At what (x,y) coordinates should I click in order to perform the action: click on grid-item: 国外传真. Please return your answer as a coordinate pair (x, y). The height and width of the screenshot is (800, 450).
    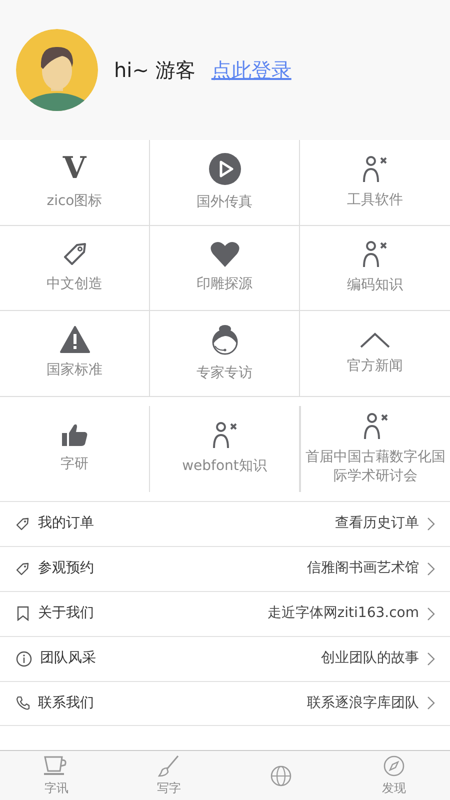
    Looking at the image, I should click on (224, 182).